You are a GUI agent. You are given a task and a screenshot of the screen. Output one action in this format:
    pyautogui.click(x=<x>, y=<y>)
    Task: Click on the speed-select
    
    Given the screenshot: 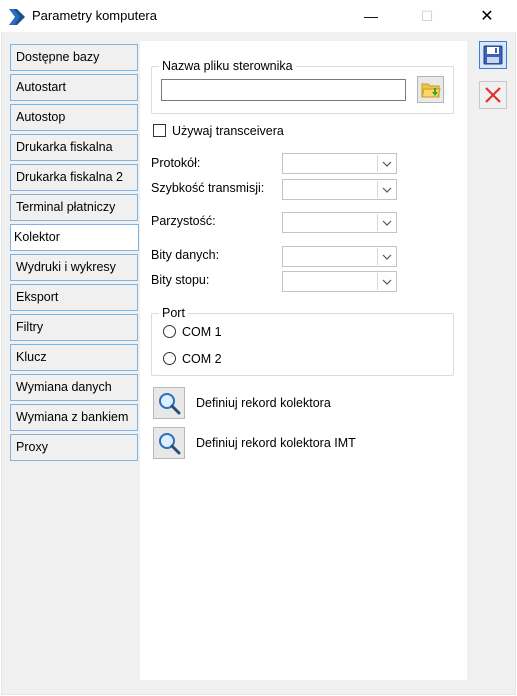 What is the action you would take?
    pyautogui.click(x=339, y=189)
    